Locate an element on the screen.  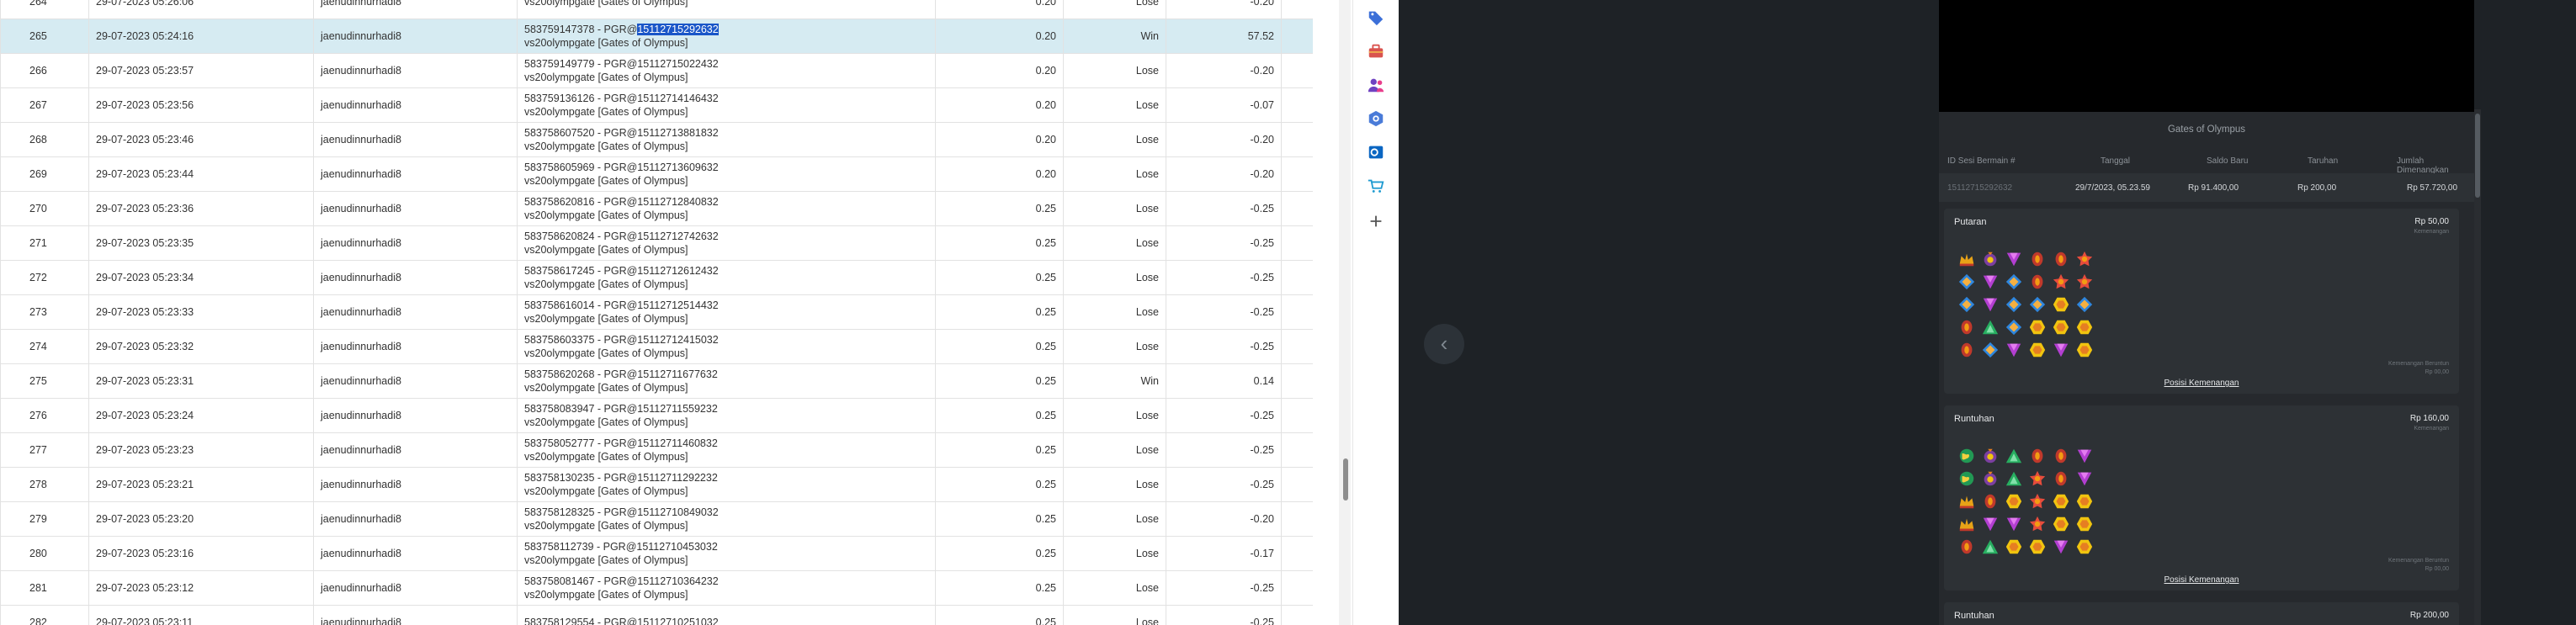
plus-icon is located at coordinates (1376, 221).